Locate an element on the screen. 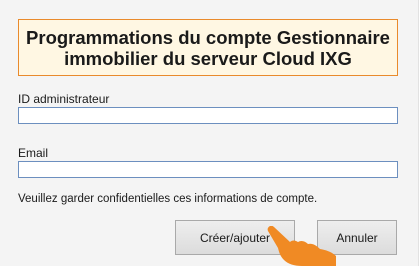 The height and width of the screenshot is (266, 419). admin-id-label: ID administrateur is located at coordinates (64, 99).